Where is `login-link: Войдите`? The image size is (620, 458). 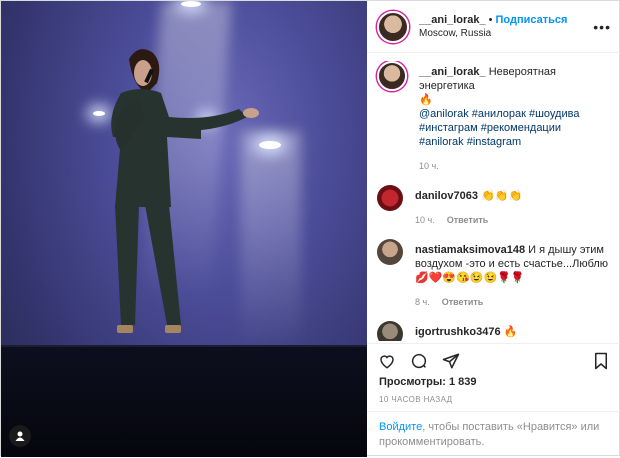 login-link: Войдите is located at coordinates (400, 427).